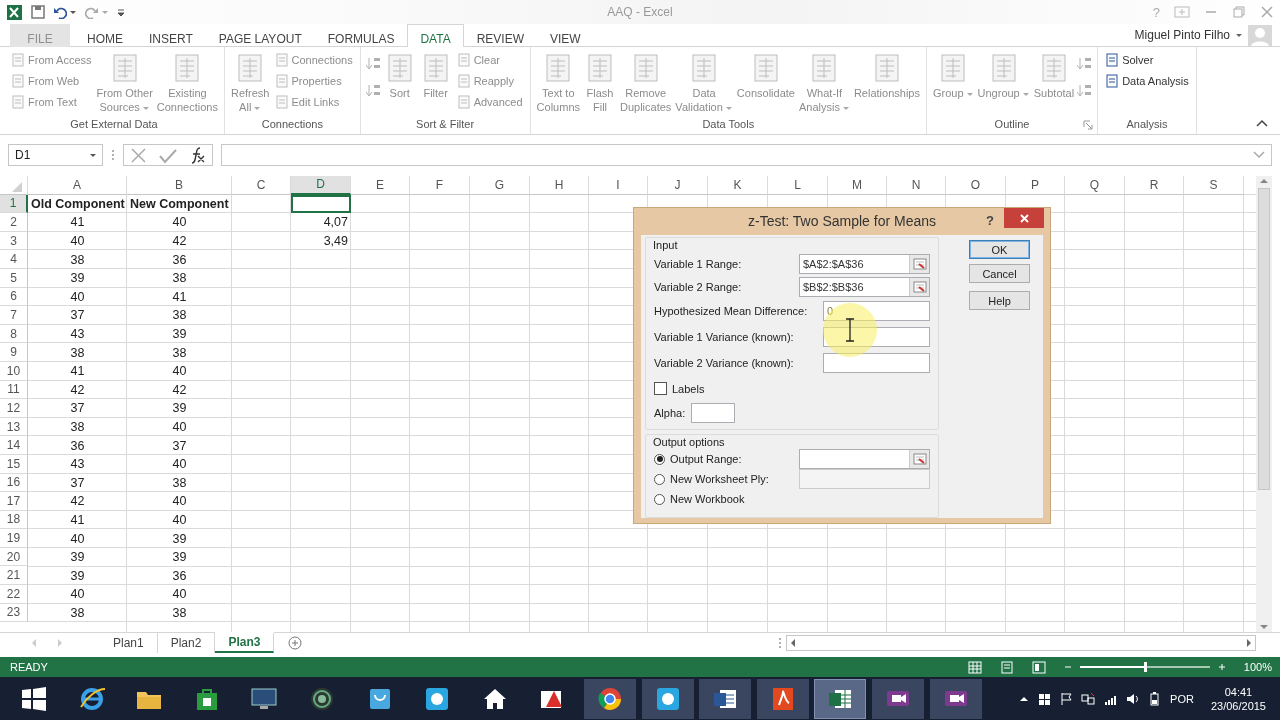 The width and height of the screenshot is (1280, 720). I want to click on range-field: $B$2:$B$36, so click(864, 286).